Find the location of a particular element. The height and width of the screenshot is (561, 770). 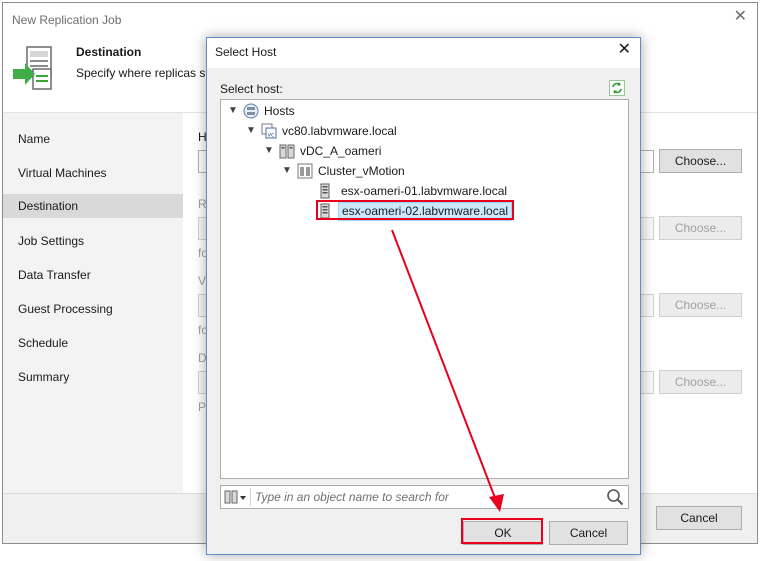

object-search-bar is located at coordinates (424, 497).